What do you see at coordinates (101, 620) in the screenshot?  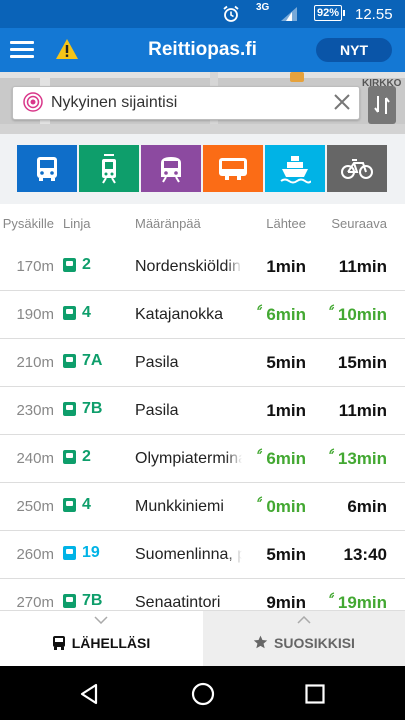 I see `chevron-down-icon` at bounding box center [101, 620].